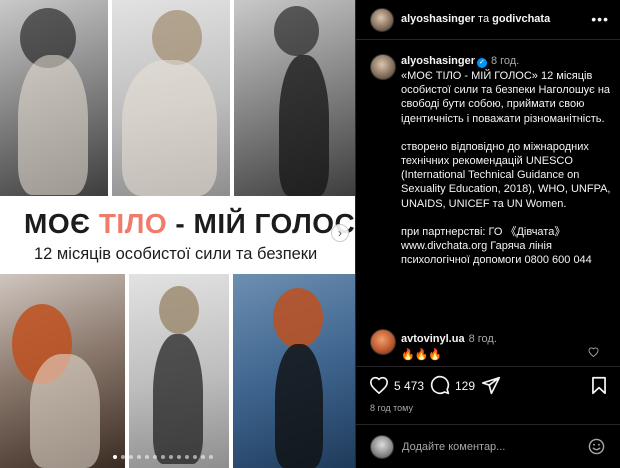  Describe the element at coordinates (62, 371) in the screenshot. I see `photo-bottom-left` at that location.